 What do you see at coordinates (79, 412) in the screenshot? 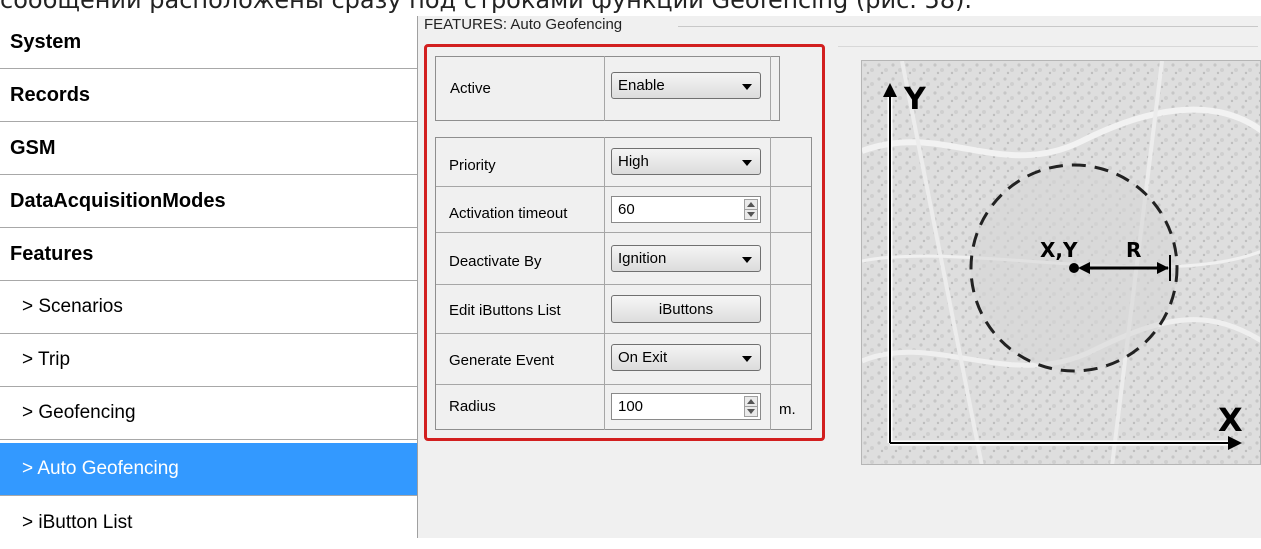
I see `sidebar-item-label: > Geofencing` at bounding box center [79, 412].